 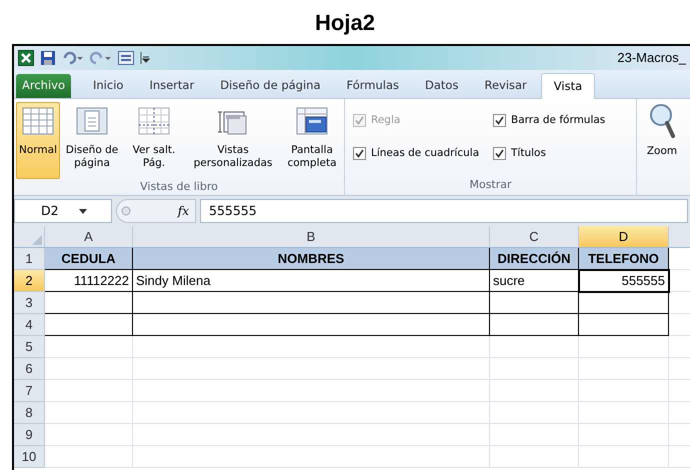 What do you see at coordinates (89, 281) in the screenshot?
I see `table-cell: 11112222` at bounding box center [89, 281].